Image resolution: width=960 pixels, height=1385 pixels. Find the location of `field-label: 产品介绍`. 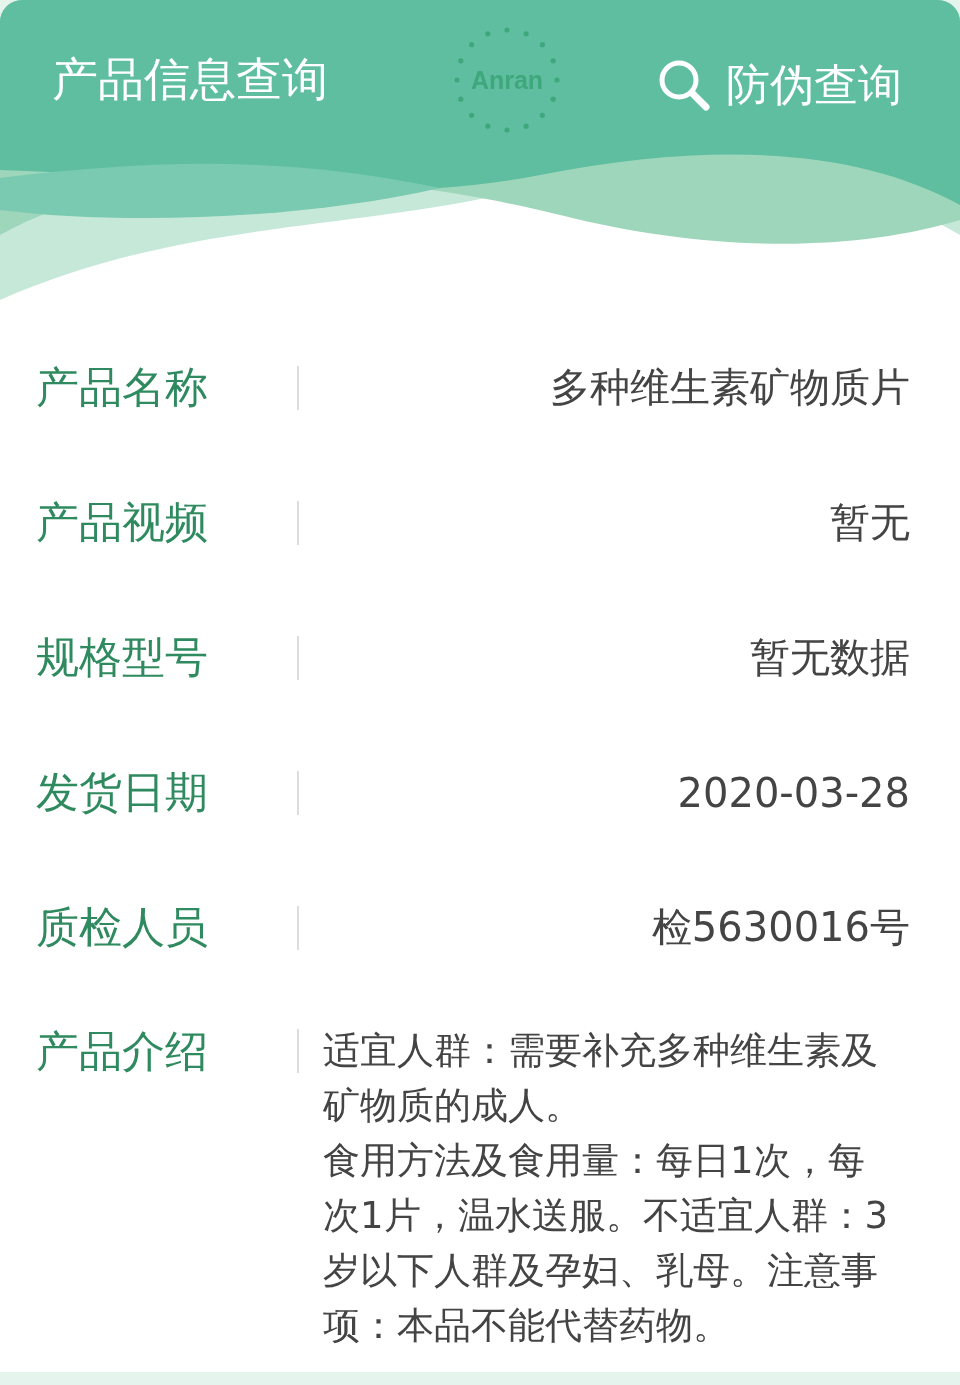

field-label: 产品介绍 is located at coordinates (122, 1051).